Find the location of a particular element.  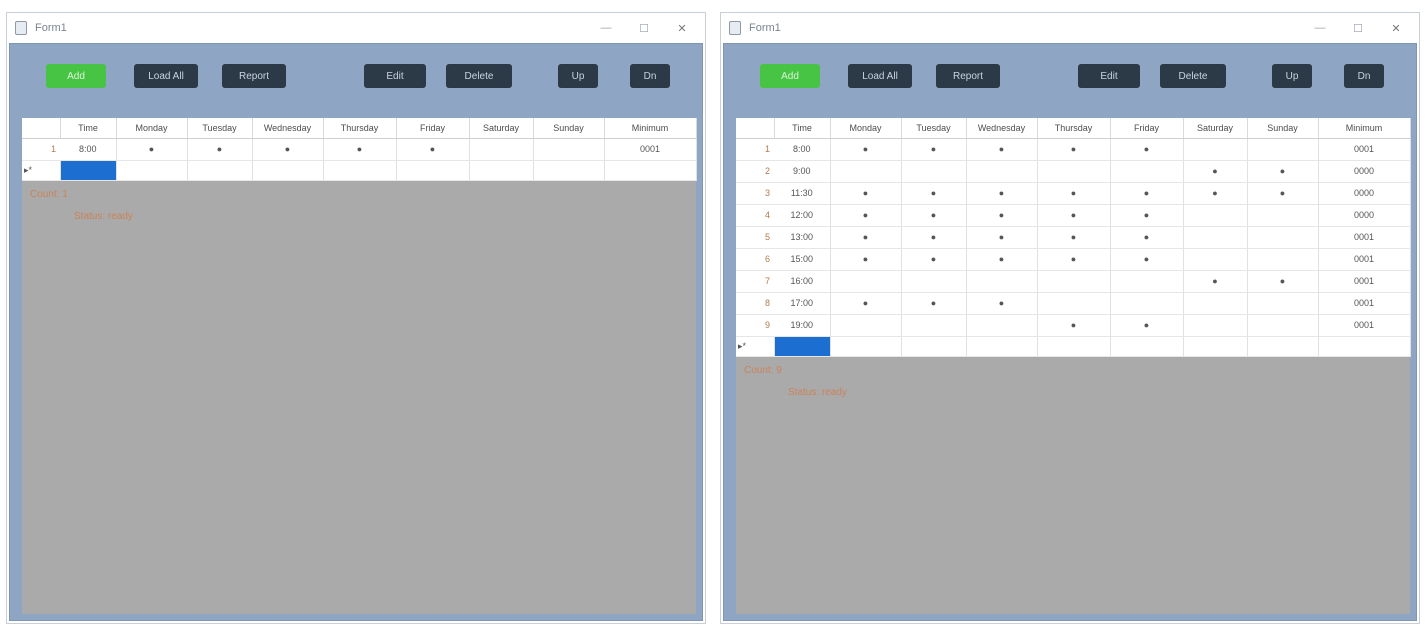

grid-cell: 17:00 is located at coordinates (802, 303).